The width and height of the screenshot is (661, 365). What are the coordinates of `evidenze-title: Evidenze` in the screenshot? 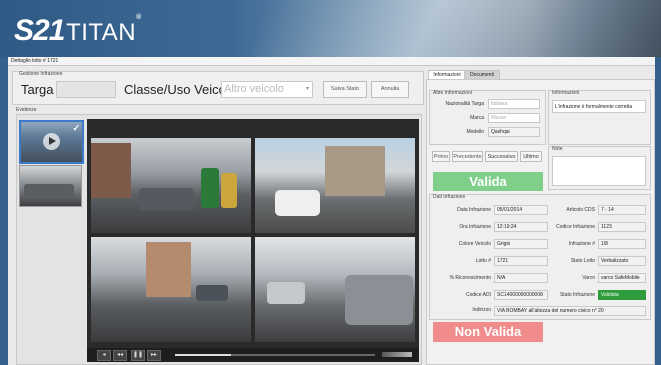 It's located at (26, 110).